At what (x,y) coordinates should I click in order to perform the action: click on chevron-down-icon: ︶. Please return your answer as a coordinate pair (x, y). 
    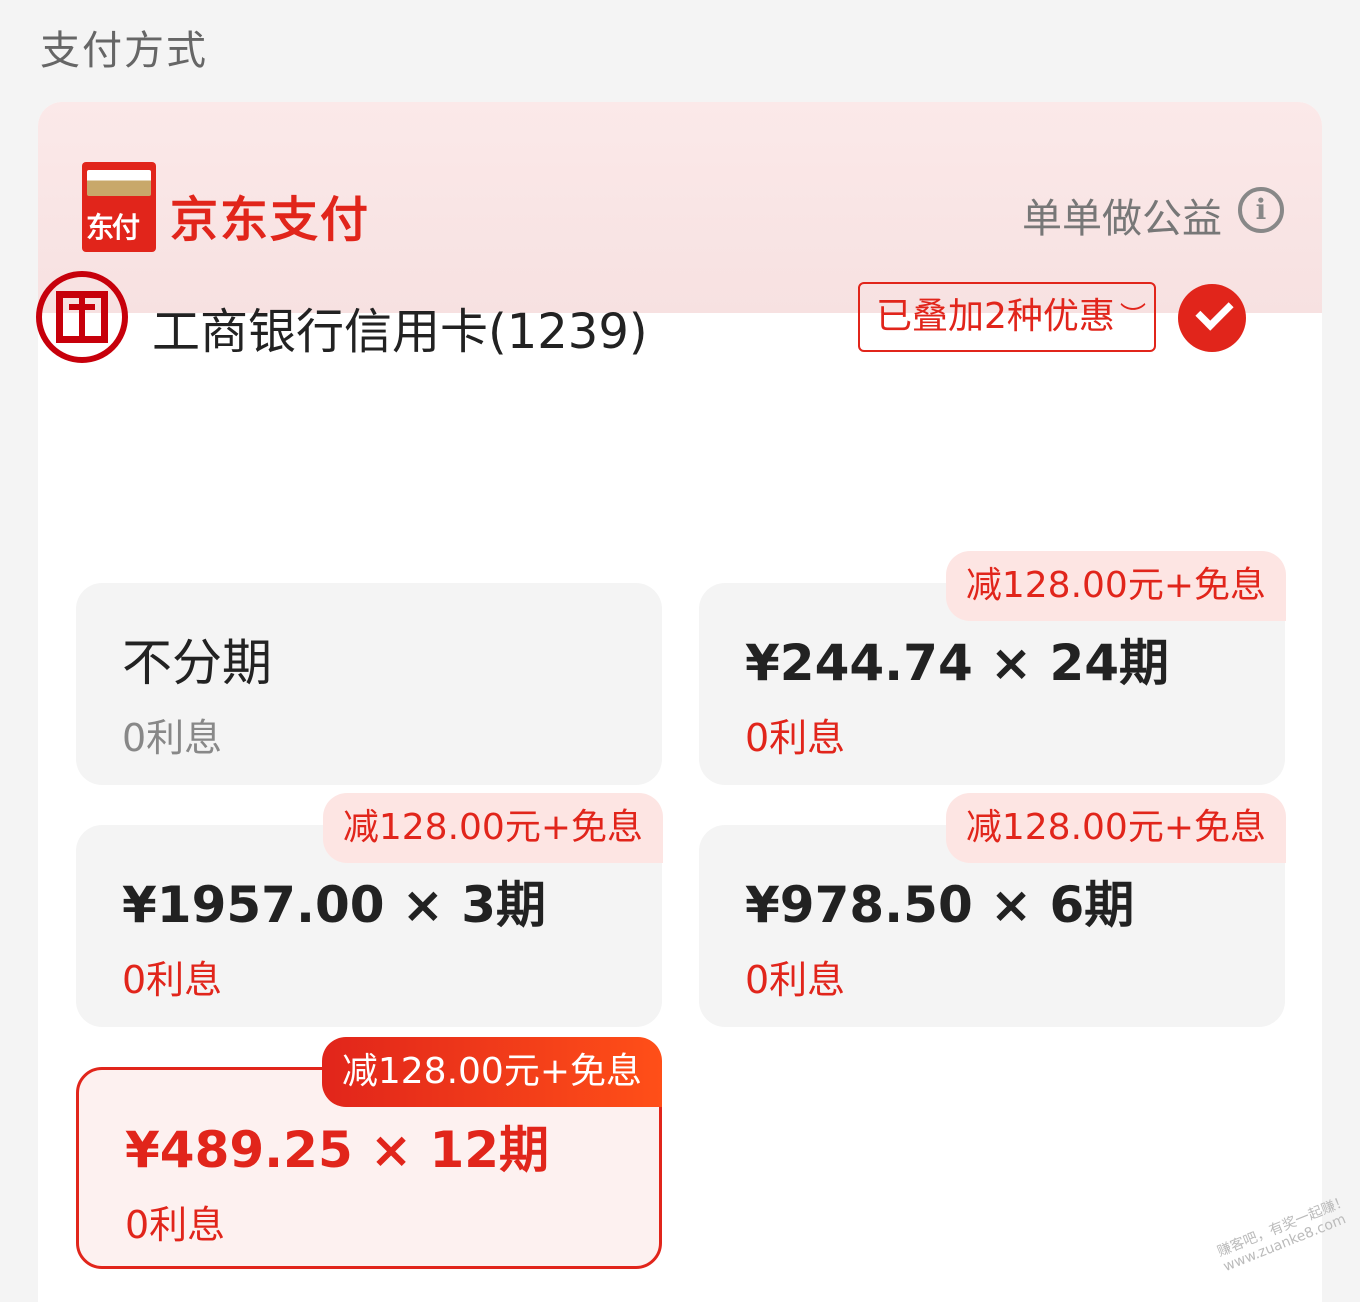
    Looking at the image, I should click on (1132, 317).